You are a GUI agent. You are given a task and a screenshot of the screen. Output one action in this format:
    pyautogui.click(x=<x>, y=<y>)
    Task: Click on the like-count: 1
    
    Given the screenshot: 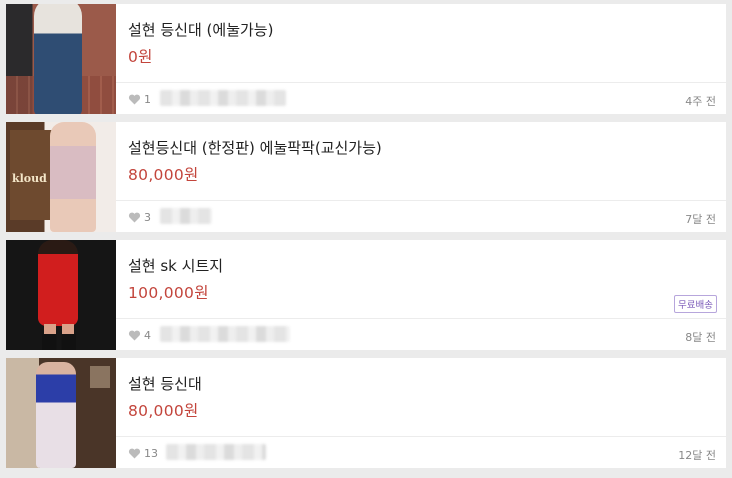 What is the action you would take?
    pyautogui.click(x=139, y=99)
    